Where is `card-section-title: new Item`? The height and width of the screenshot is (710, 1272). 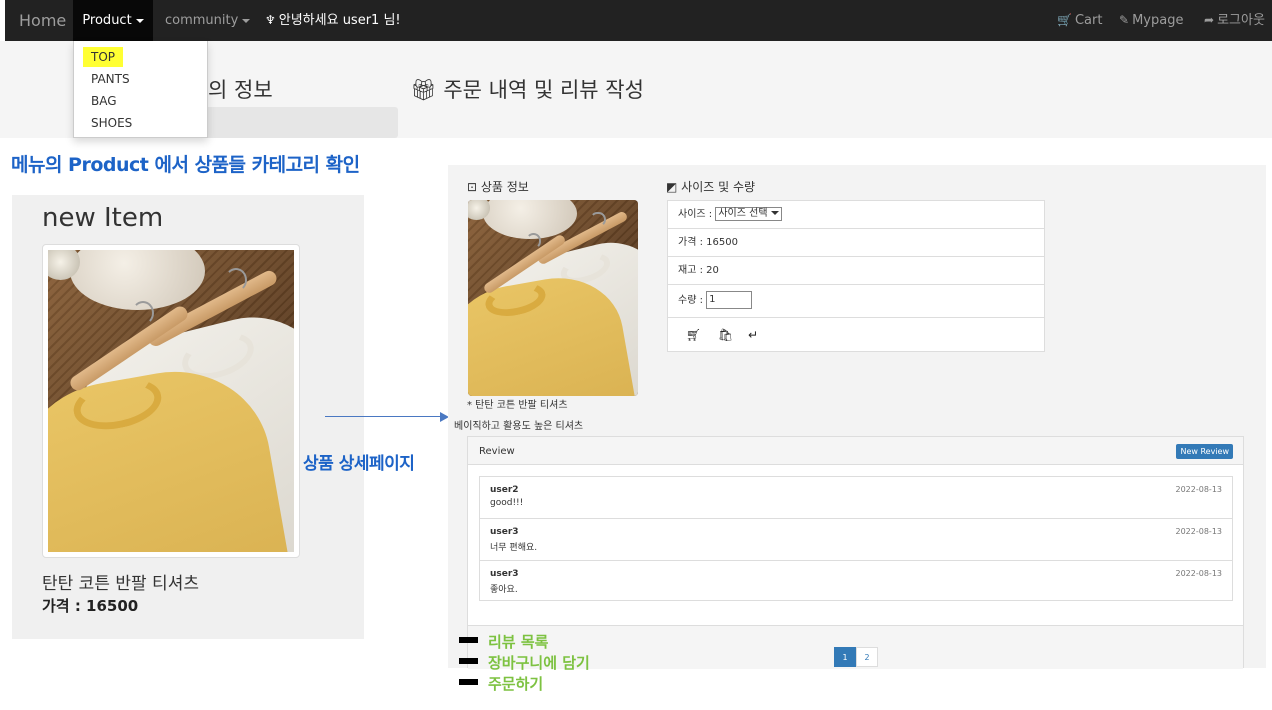 card-section-title: new Item is located at coordinates (103, 218).